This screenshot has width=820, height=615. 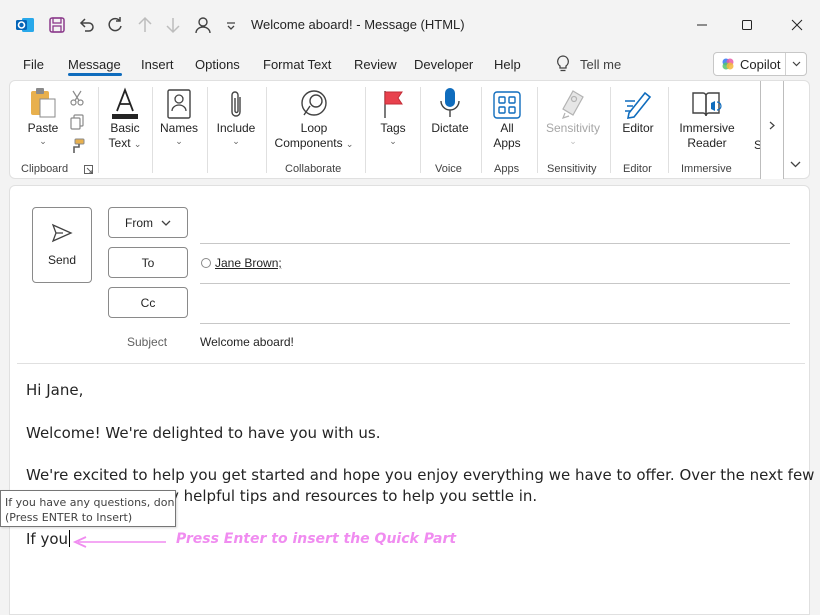 I want to click on all-apps-button: All Apps, so click(x=507, y=118).